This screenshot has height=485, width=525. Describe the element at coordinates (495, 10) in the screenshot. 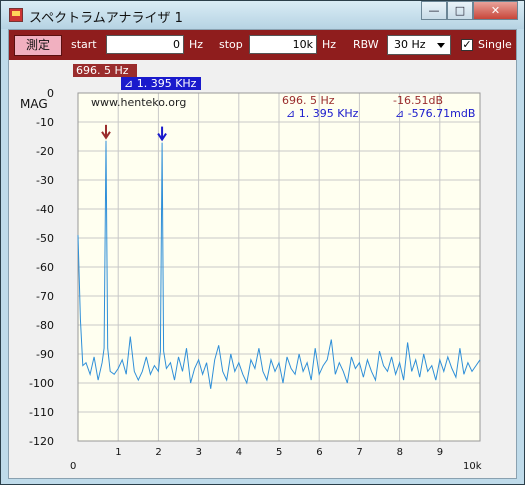

I see `close-button: ✕` at that location.